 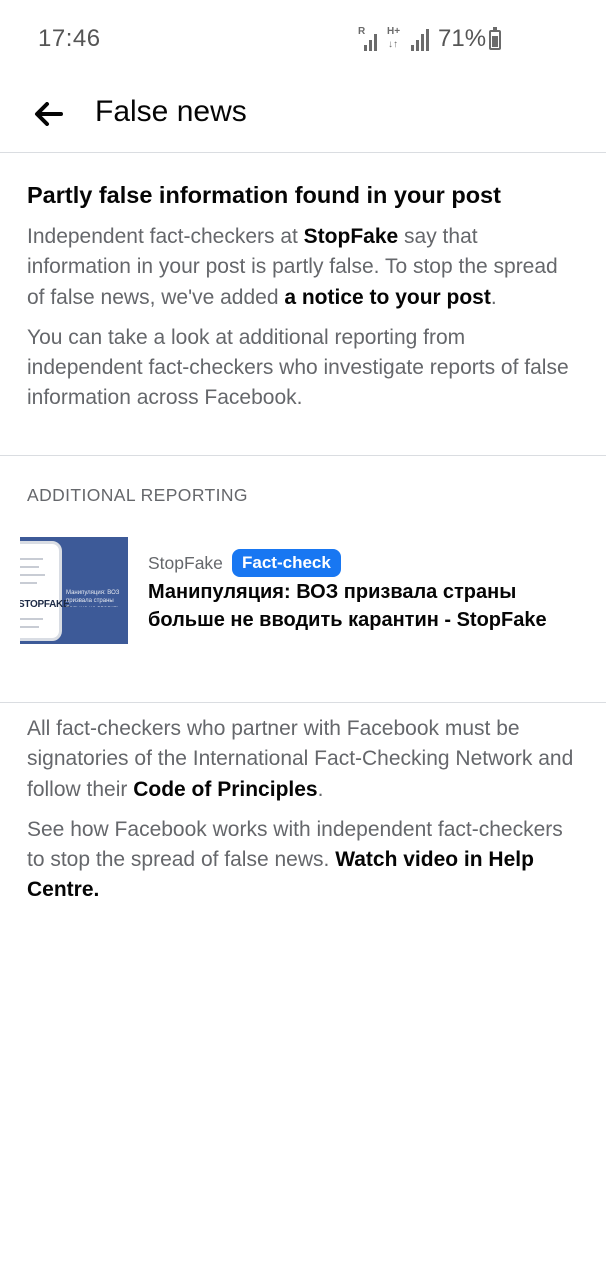 What do you see at coordinates (171, 111) in the screenshot?
I see `page-title: False news` at bounding box center [171, 111].